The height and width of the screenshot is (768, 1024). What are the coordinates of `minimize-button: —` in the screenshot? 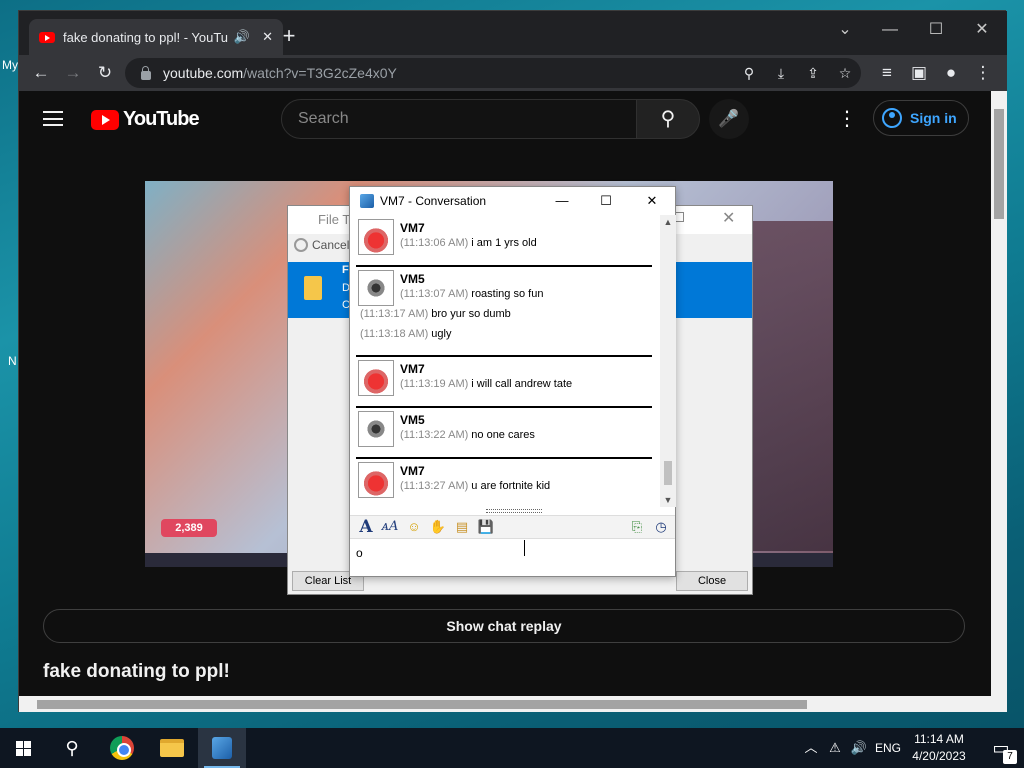 It's located at (890, 30).